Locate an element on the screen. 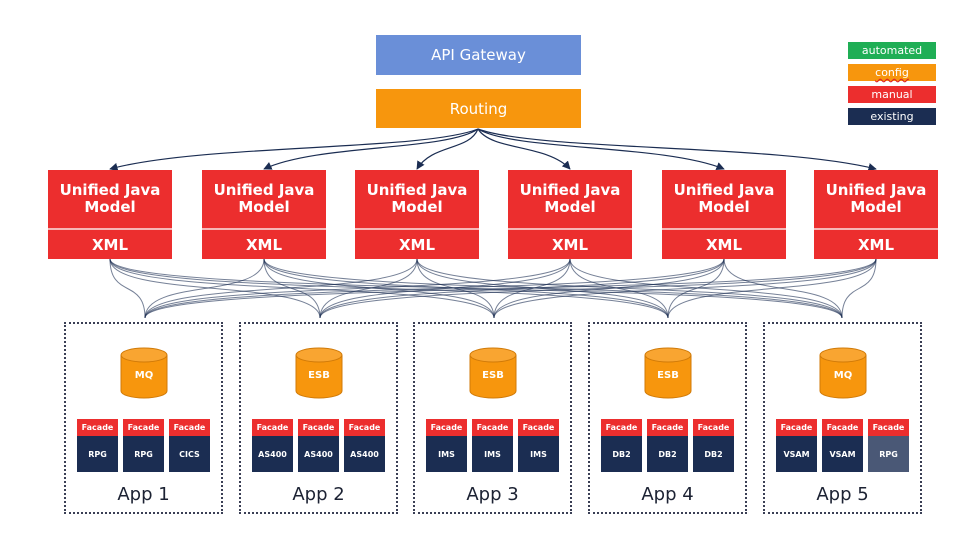  legend: automated config manual existing is located at coordinates (892, 86).